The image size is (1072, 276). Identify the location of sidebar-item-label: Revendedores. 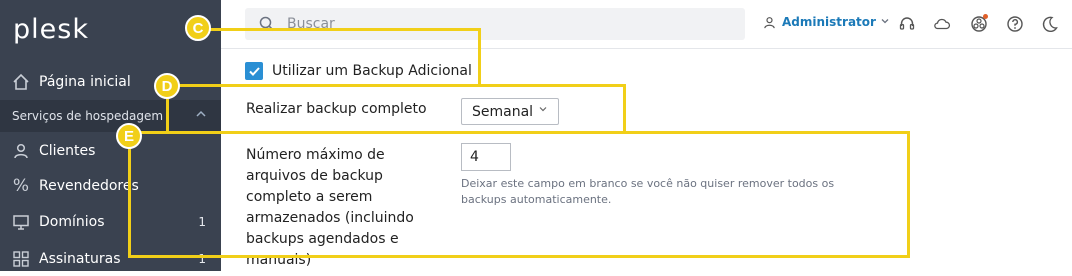
(89, 186).